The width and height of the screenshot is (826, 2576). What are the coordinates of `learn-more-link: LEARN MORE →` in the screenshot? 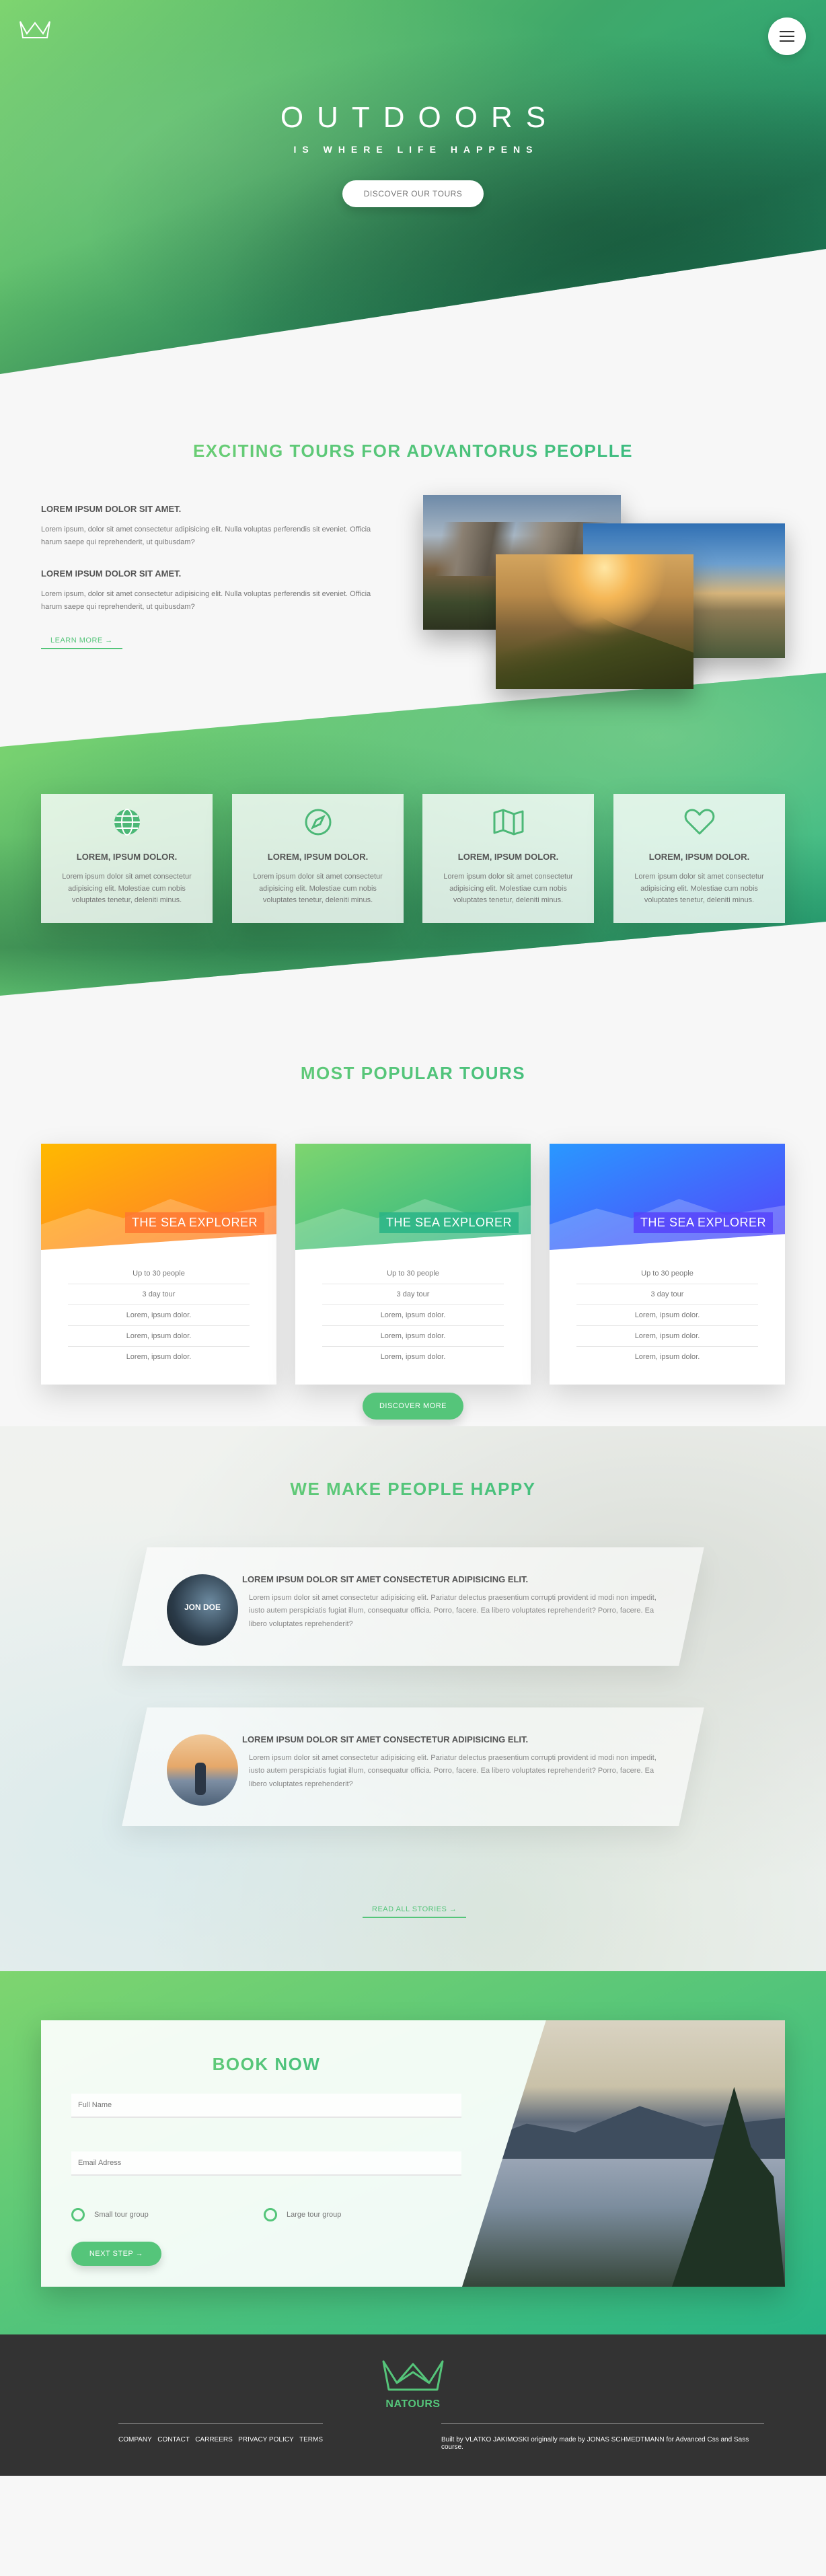 It's located at (81, 642).